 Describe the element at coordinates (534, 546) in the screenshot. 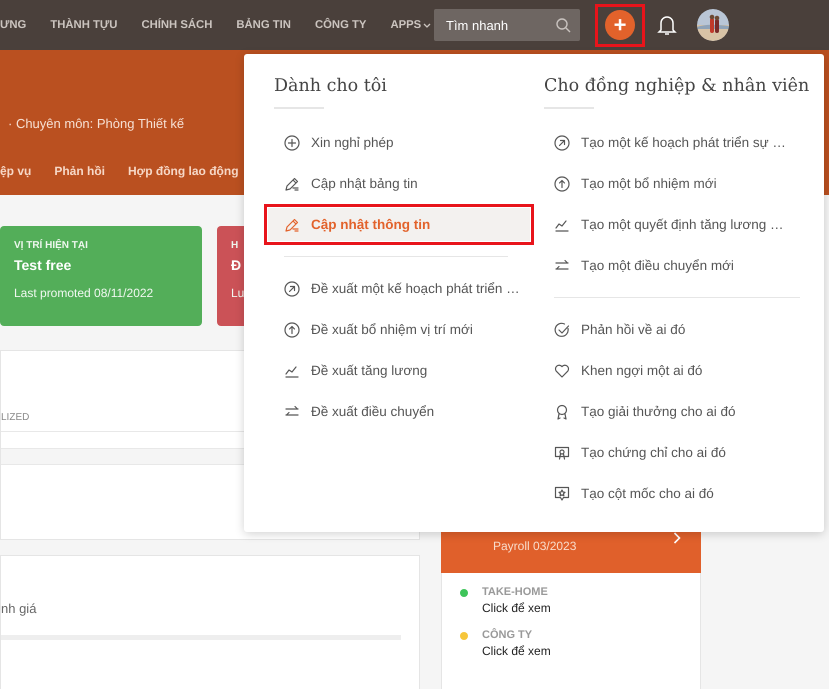

I see `payroll-period: Payroll 03/2023` at that location.